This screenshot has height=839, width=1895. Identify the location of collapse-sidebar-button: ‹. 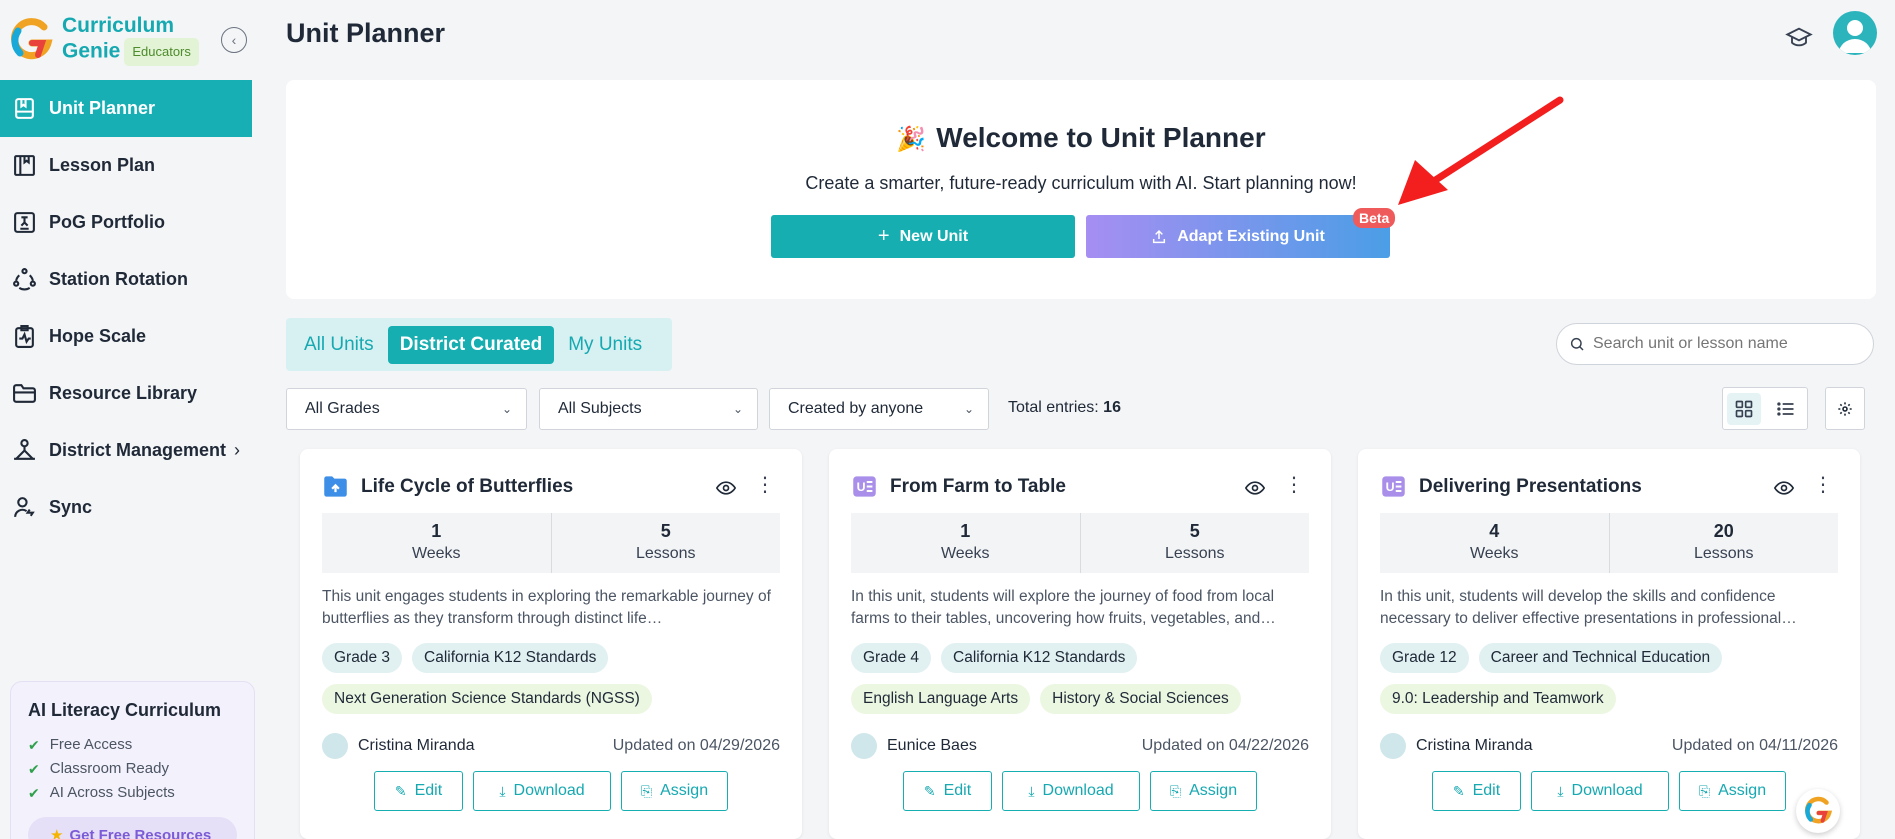
(234, 40).